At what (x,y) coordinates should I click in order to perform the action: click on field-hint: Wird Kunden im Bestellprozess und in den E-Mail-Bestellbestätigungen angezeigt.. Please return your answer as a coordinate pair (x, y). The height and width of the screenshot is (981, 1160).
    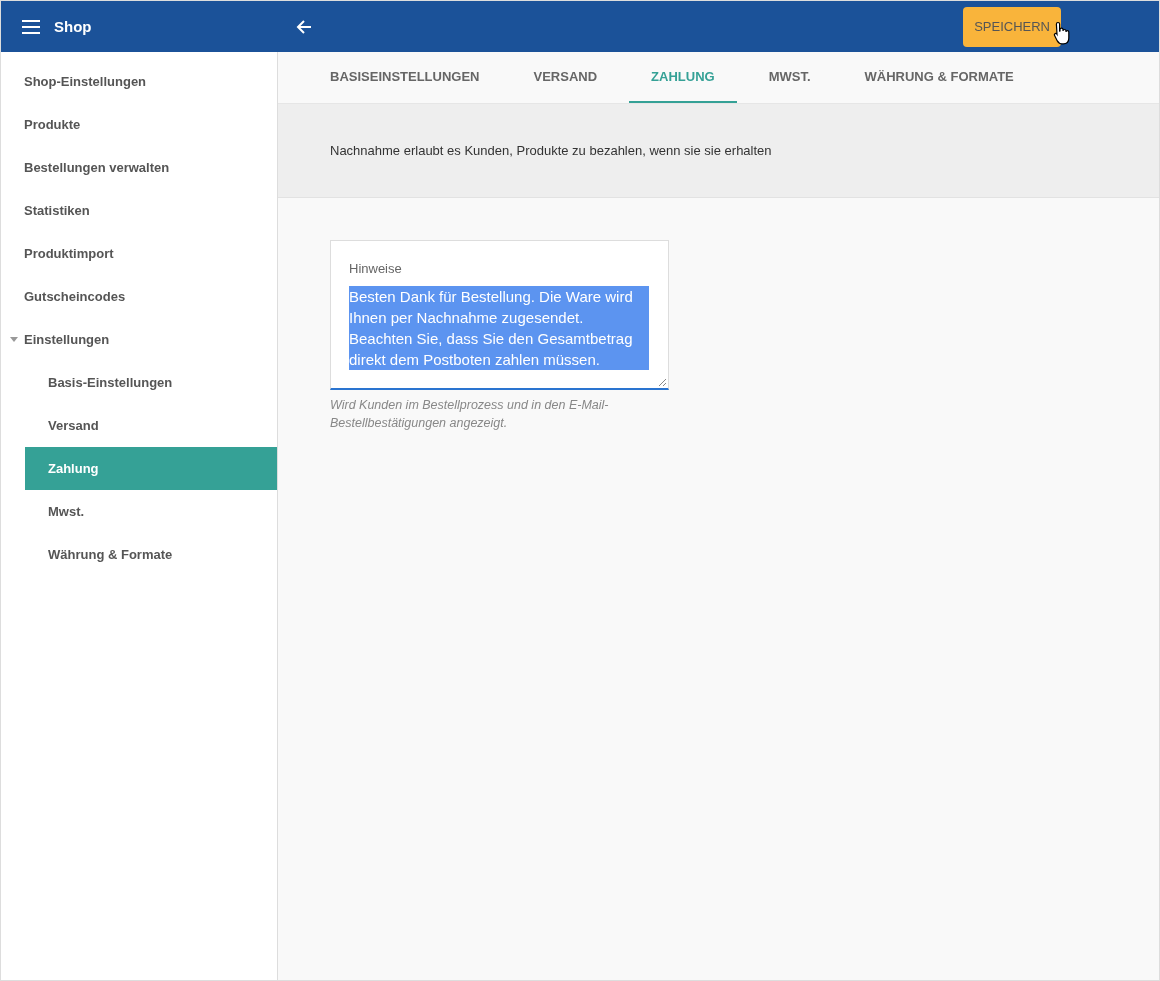
    Looking at the image, I should click on (470, 414).